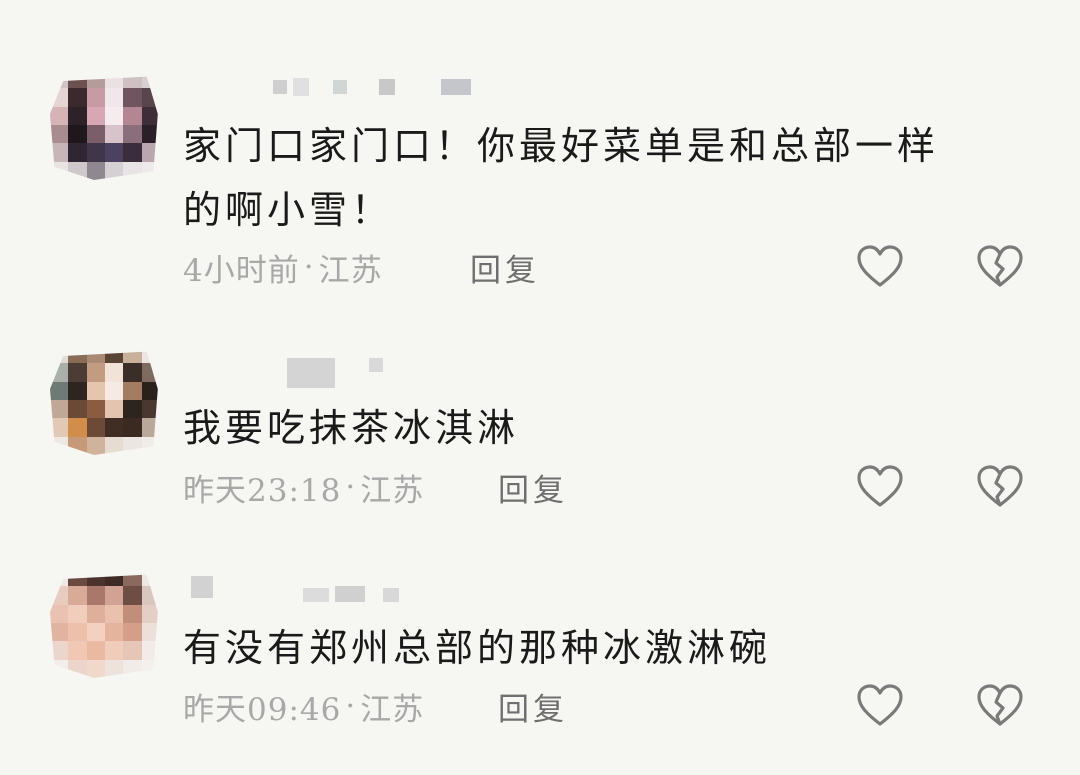  I want to click on comment-meta: 昨天23:18 · 江苏, so click(303, 487).